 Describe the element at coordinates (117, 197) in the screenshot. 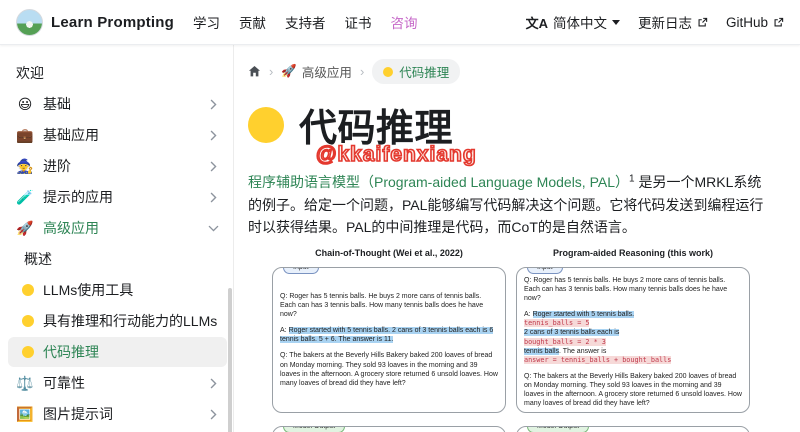

I see `sidebar-item-applied-prompting: 🧪 提示的应用` at that location.